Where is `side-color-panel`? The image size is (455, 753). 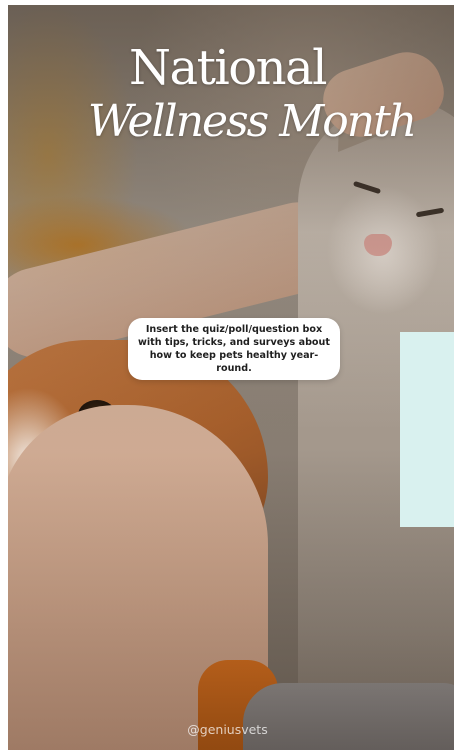 side-color-panel is located at coordinates (427, 429).